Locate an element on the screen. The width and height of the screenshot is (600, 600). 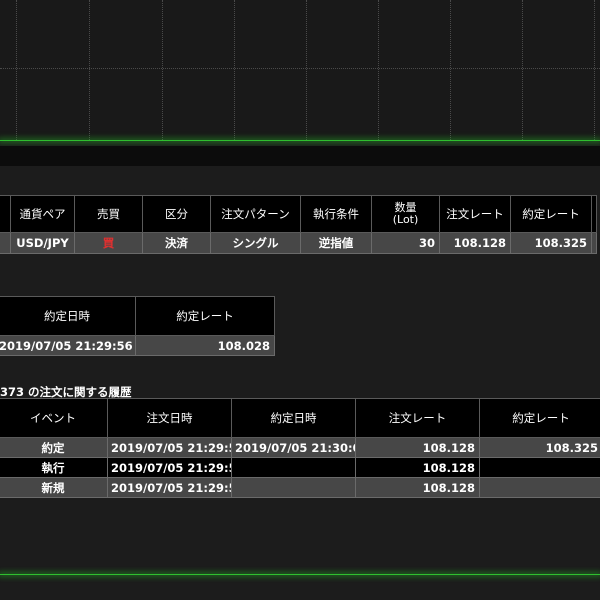
header-quantity-unit: (Lot) is located at coordinates (405, 219).